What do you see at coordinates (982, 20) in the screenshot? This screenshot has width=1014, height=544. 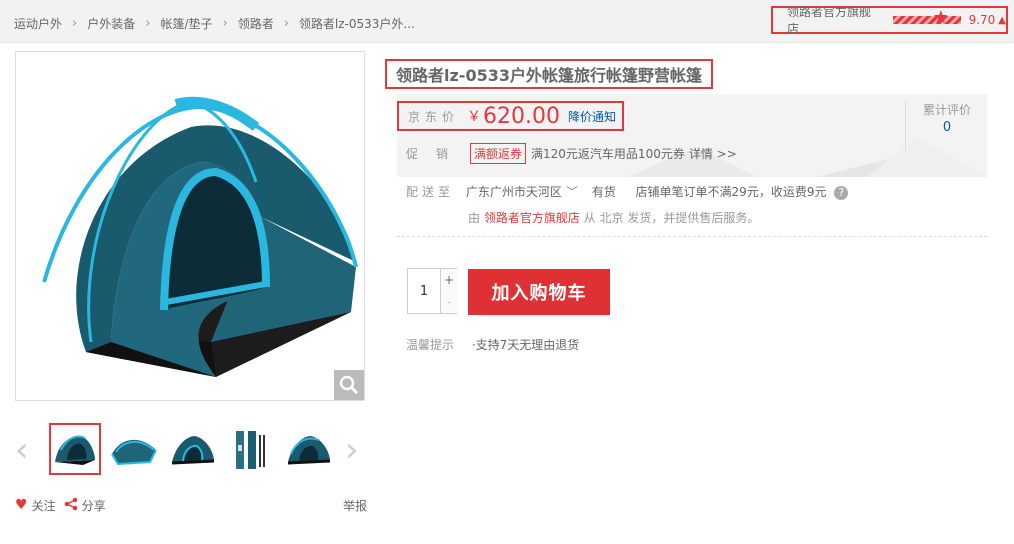 I see `store-score: 9.70` at bounding box center [982, 20].